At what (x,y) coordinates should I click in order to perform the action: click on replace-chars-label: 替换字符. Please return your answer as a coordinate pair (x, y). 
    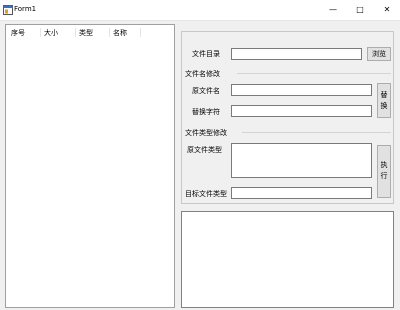
    Looking at the image, I should click on (206, 112).